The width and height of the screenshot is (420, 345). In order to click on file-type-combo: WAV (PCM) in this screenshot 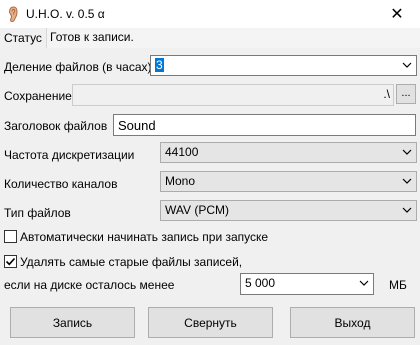, I will do `click(288, 210)`.